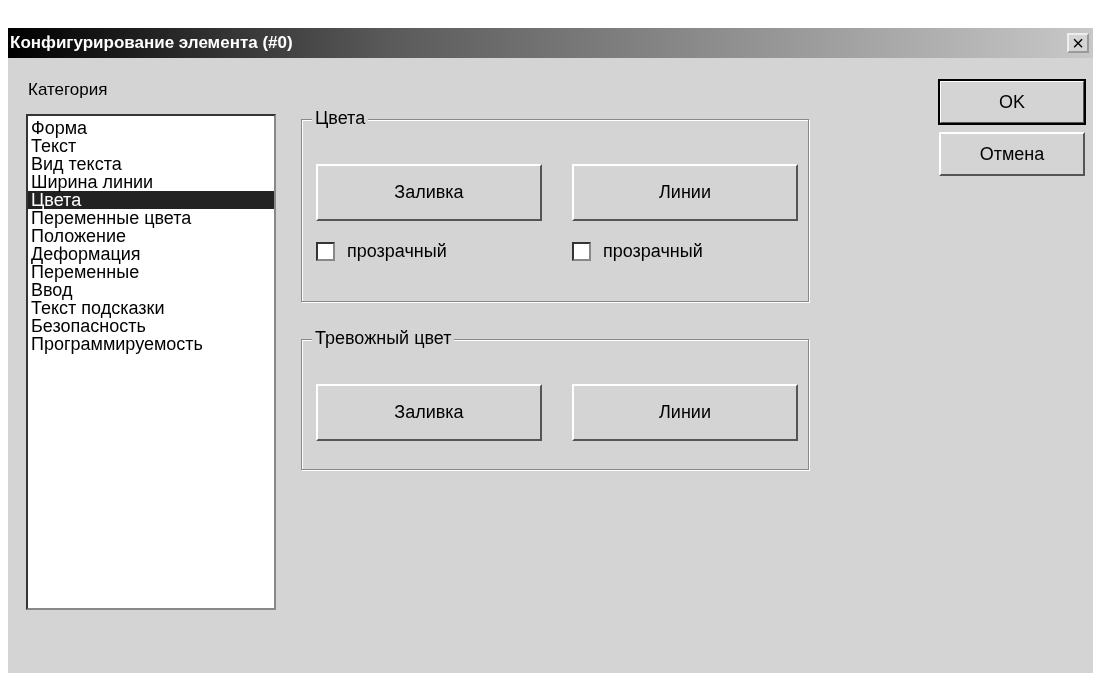 The height and width of the screenshot is (673, 1093). What do you see at coordinates (68, 90) in the screenshot?
I see `category-label: Категория` at bounding box center [68, 90].